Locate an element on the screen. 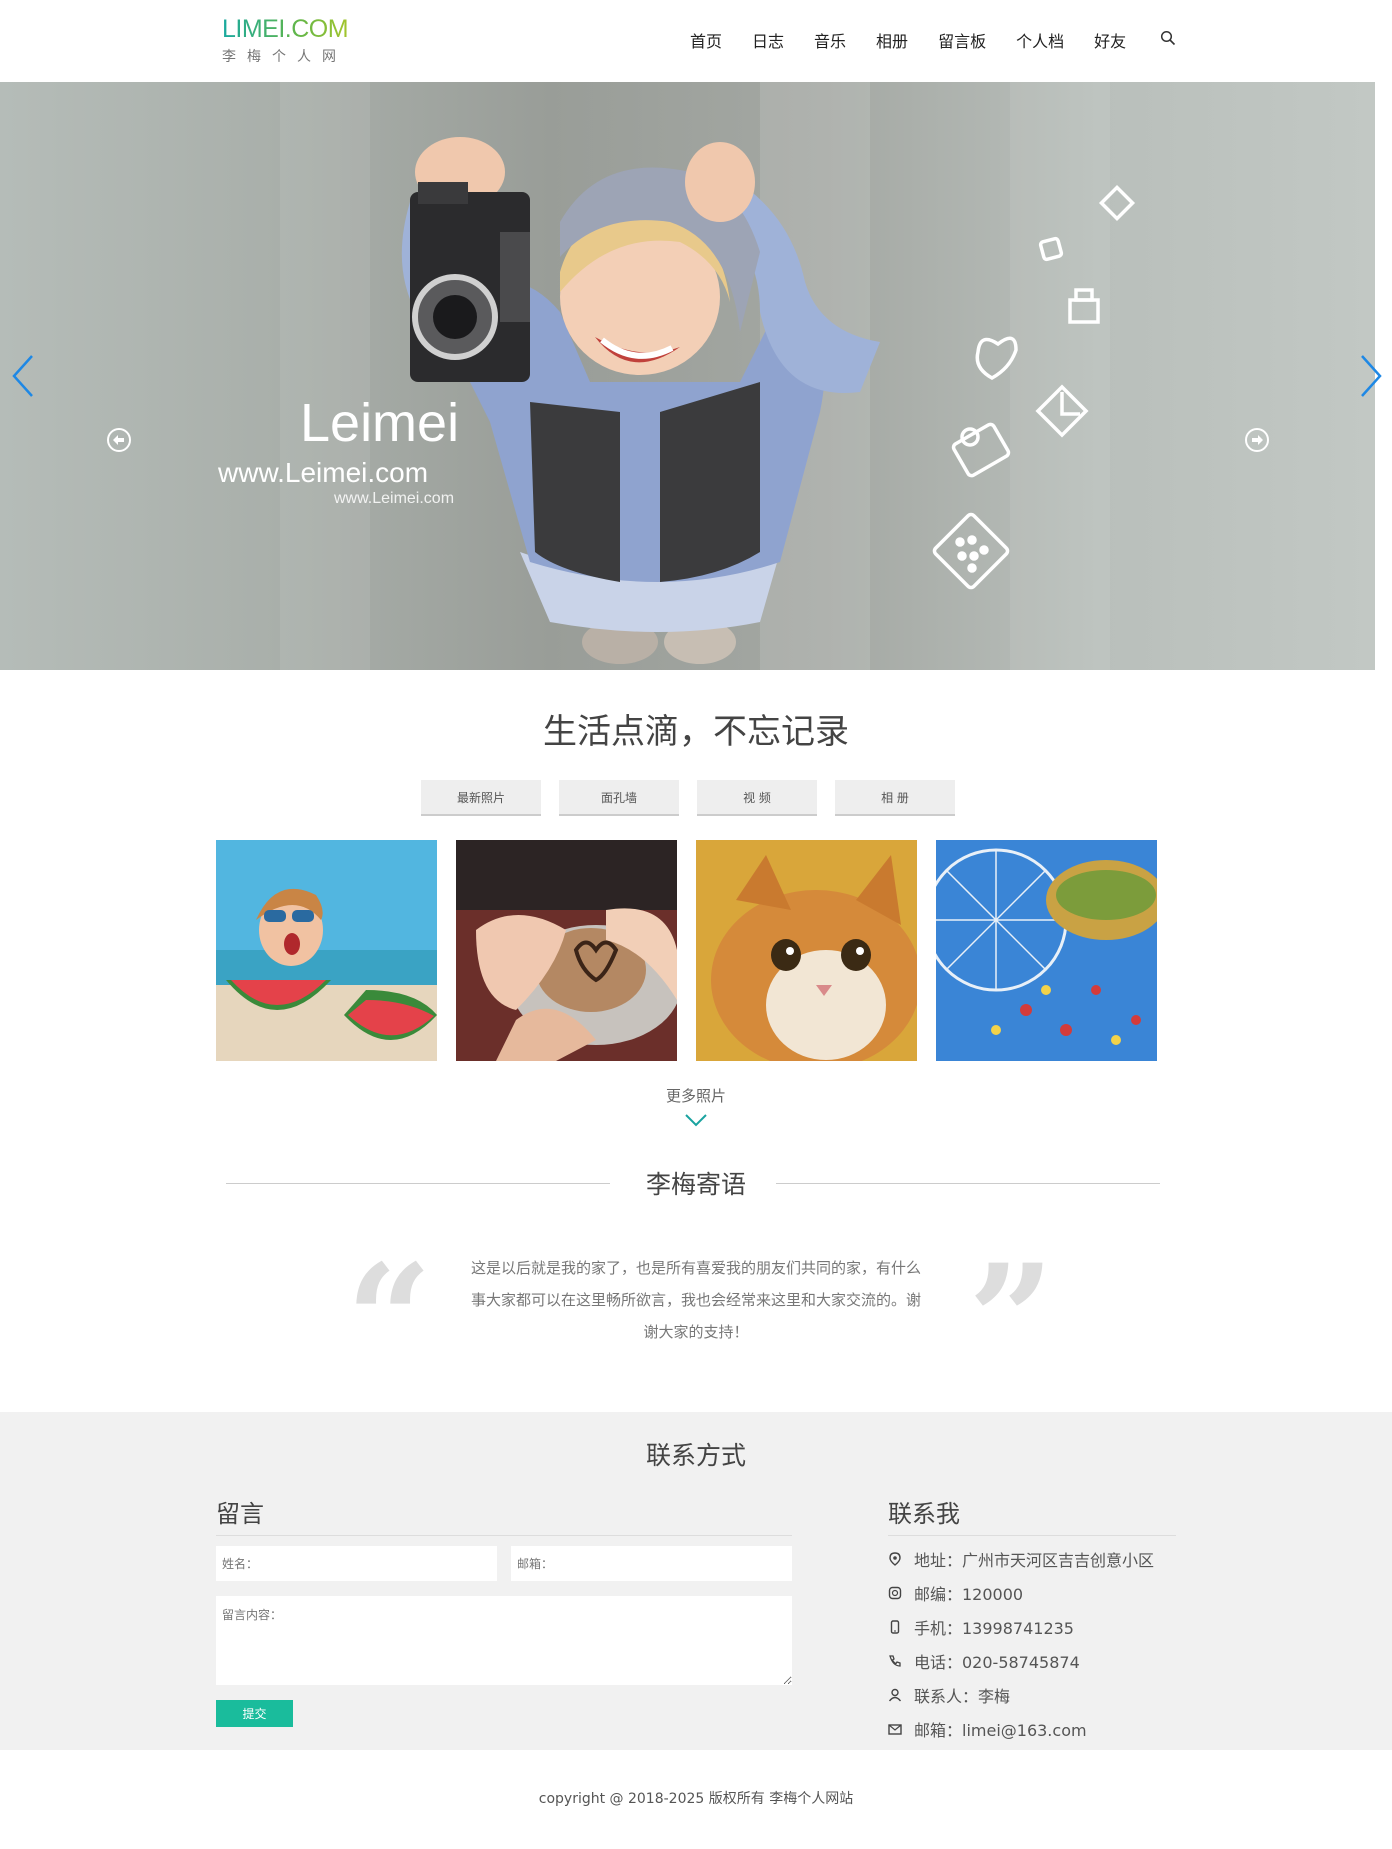 The width and height of the screenshot is (1392, 1849). contact-person: 联系人：李梅 is located at coordinates (1021, 1695).